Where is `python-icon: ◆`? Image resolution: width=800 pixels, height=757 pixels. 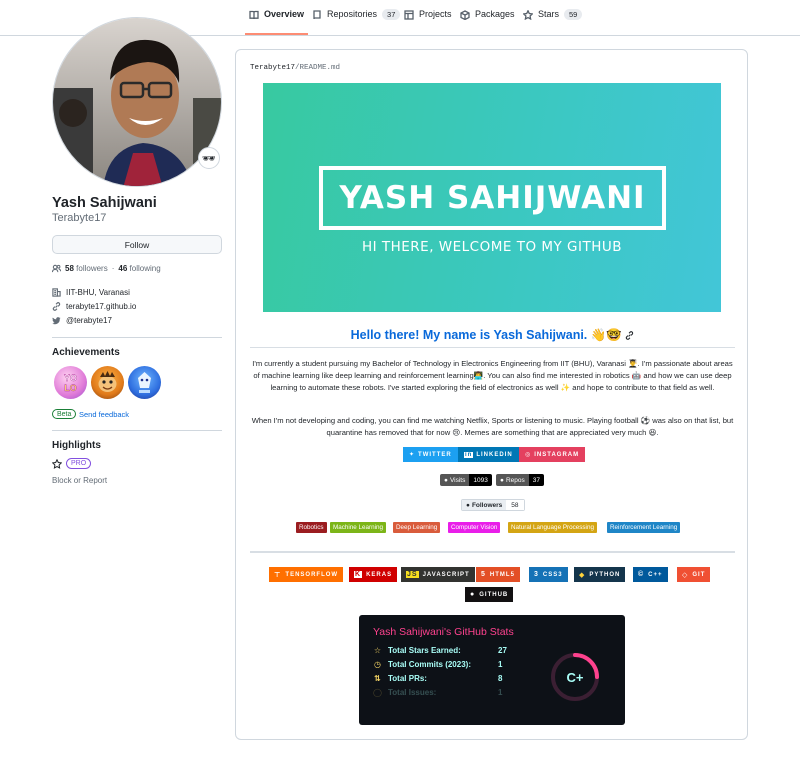
python-icon: ◆ is located at coordinates (582, 575).